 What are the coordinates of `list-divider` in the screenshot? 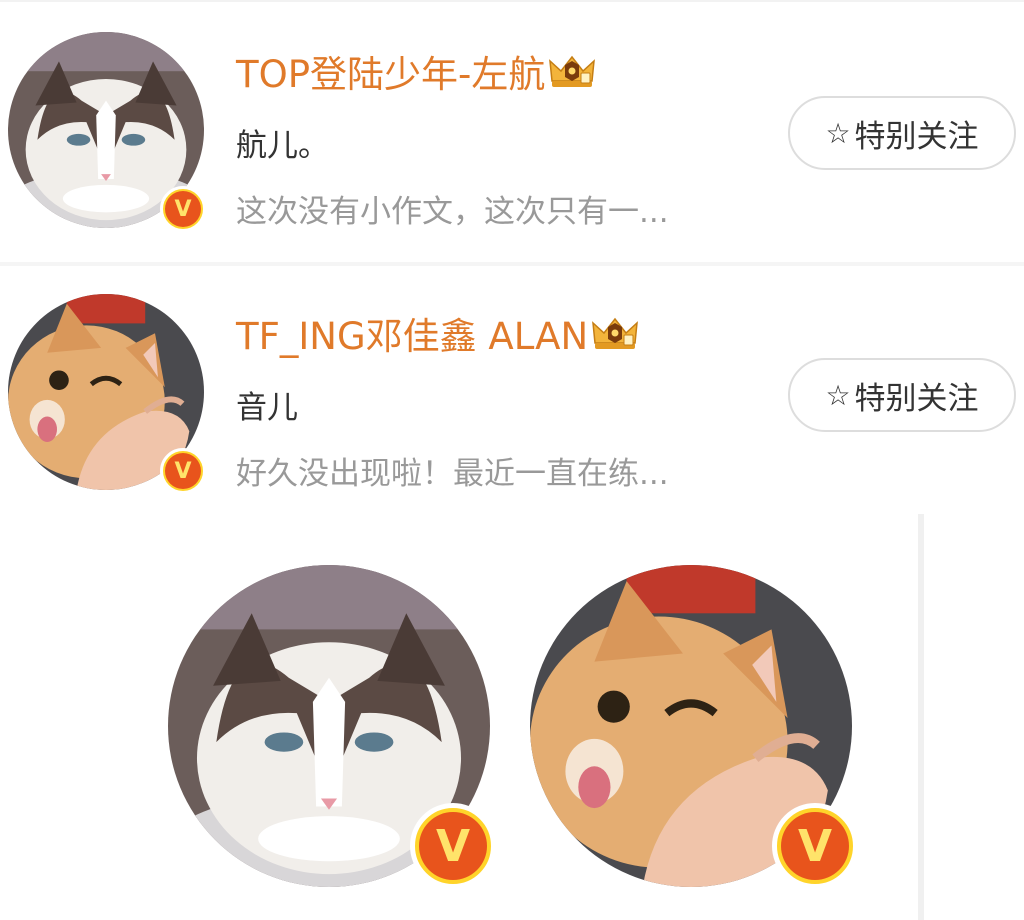 It's located at (512, 264).